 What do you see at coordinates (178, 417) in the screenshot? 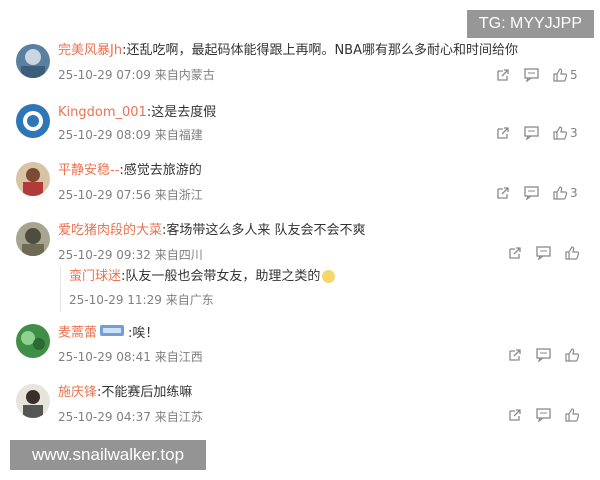
I see `comment-source: 来自江苏` at bounding box center [178, 417].